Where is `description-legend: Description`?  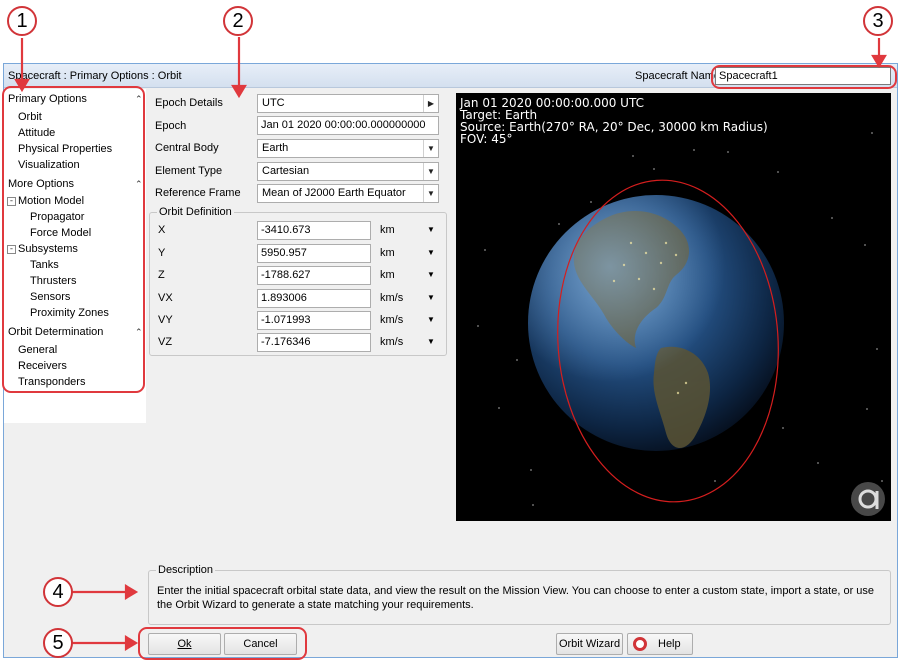 description-legend: Description is located at coordinates (186, 570).